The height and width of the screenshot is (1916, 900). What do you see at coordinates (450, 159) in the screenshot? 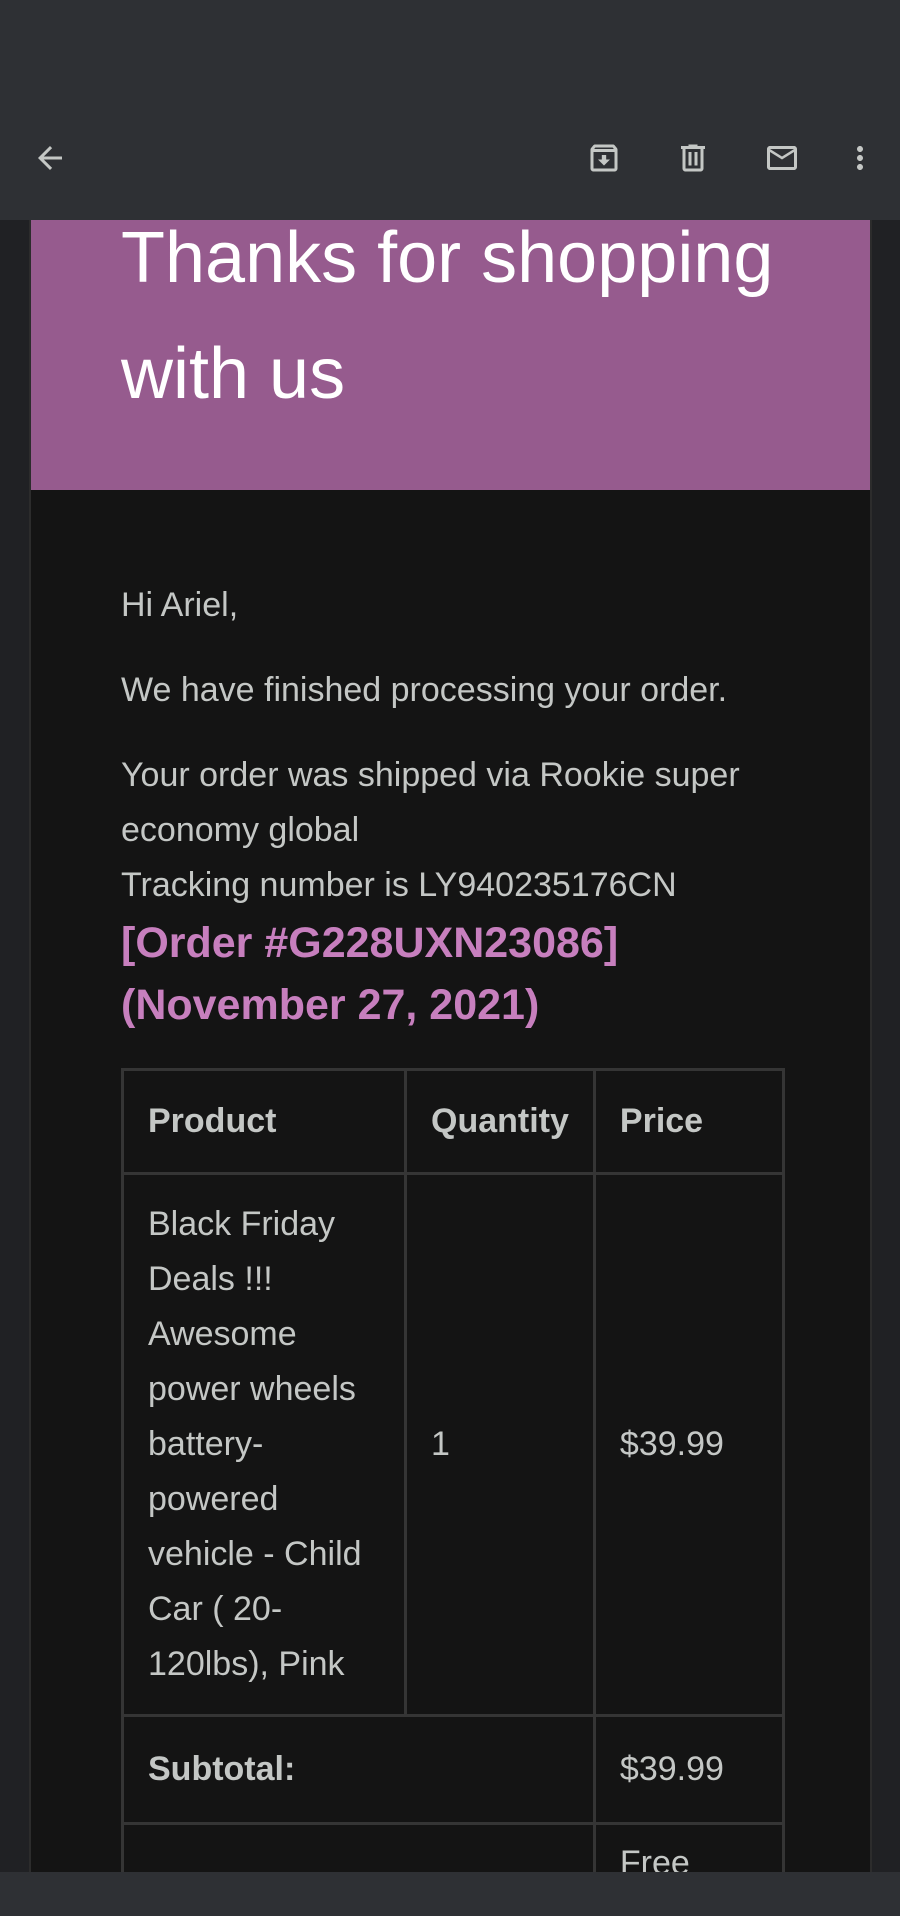
I see `top-app-bar` at bounding box center [450, 159].